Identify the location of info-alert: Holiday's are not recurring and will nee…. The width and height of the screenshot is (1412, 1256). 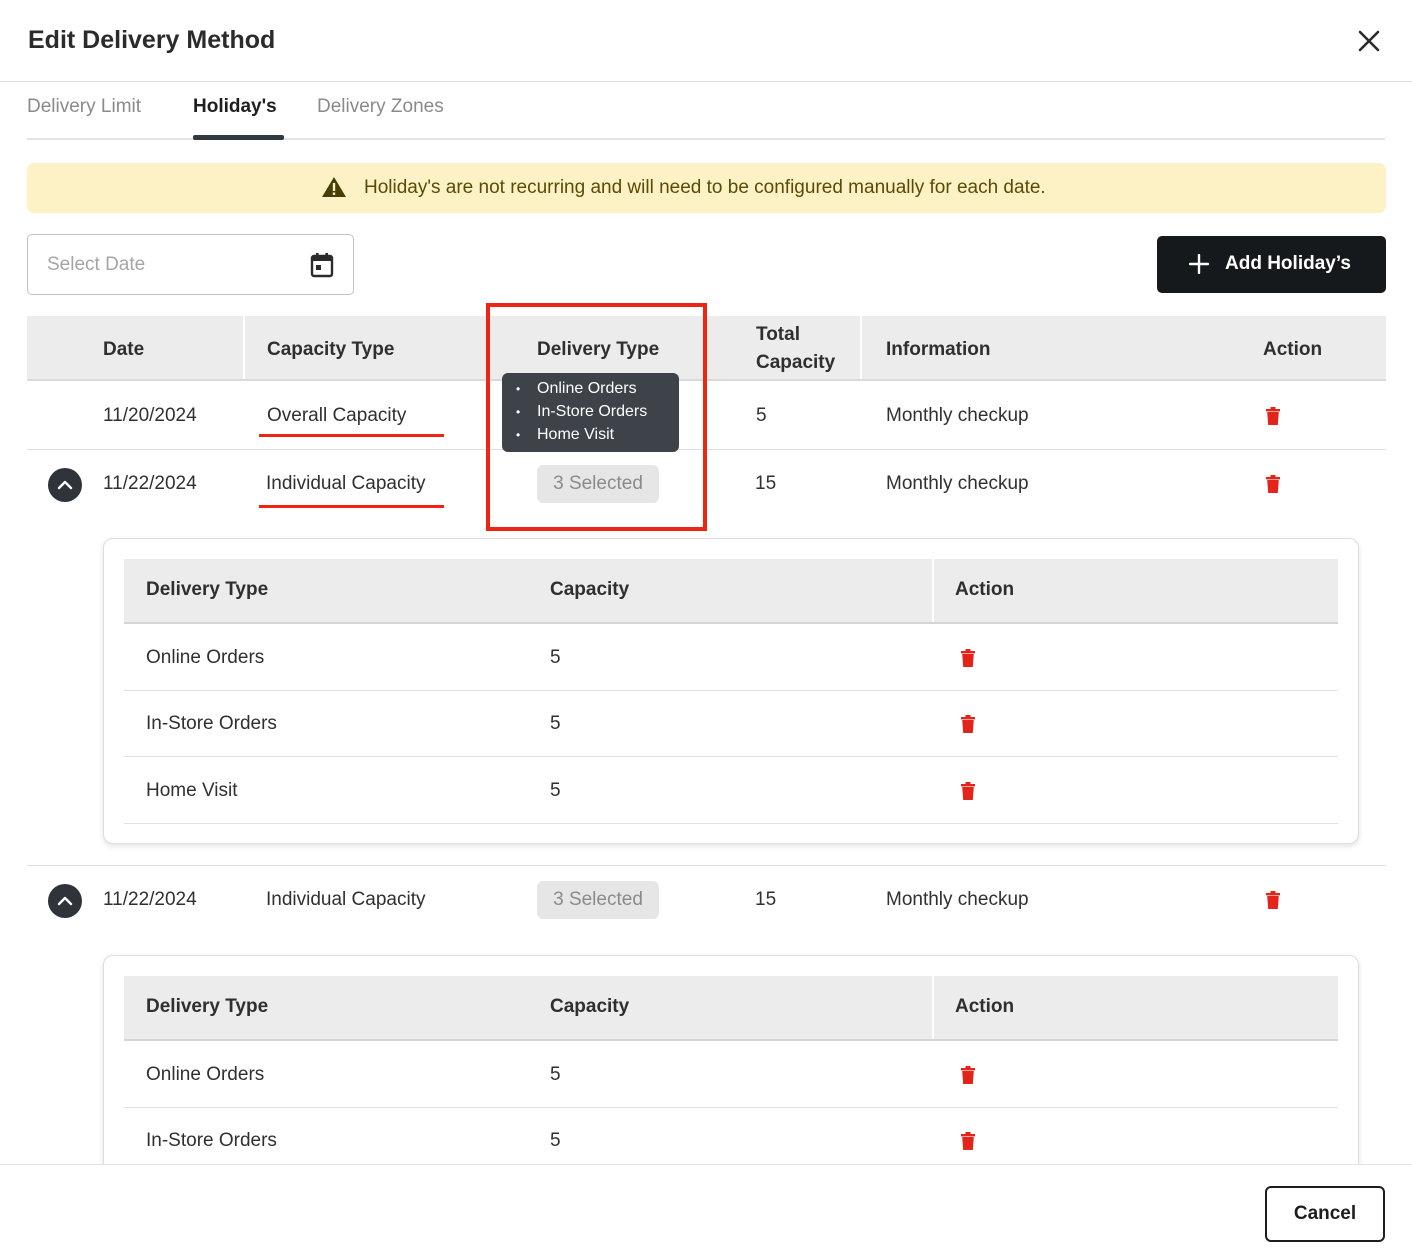
(706, 188).